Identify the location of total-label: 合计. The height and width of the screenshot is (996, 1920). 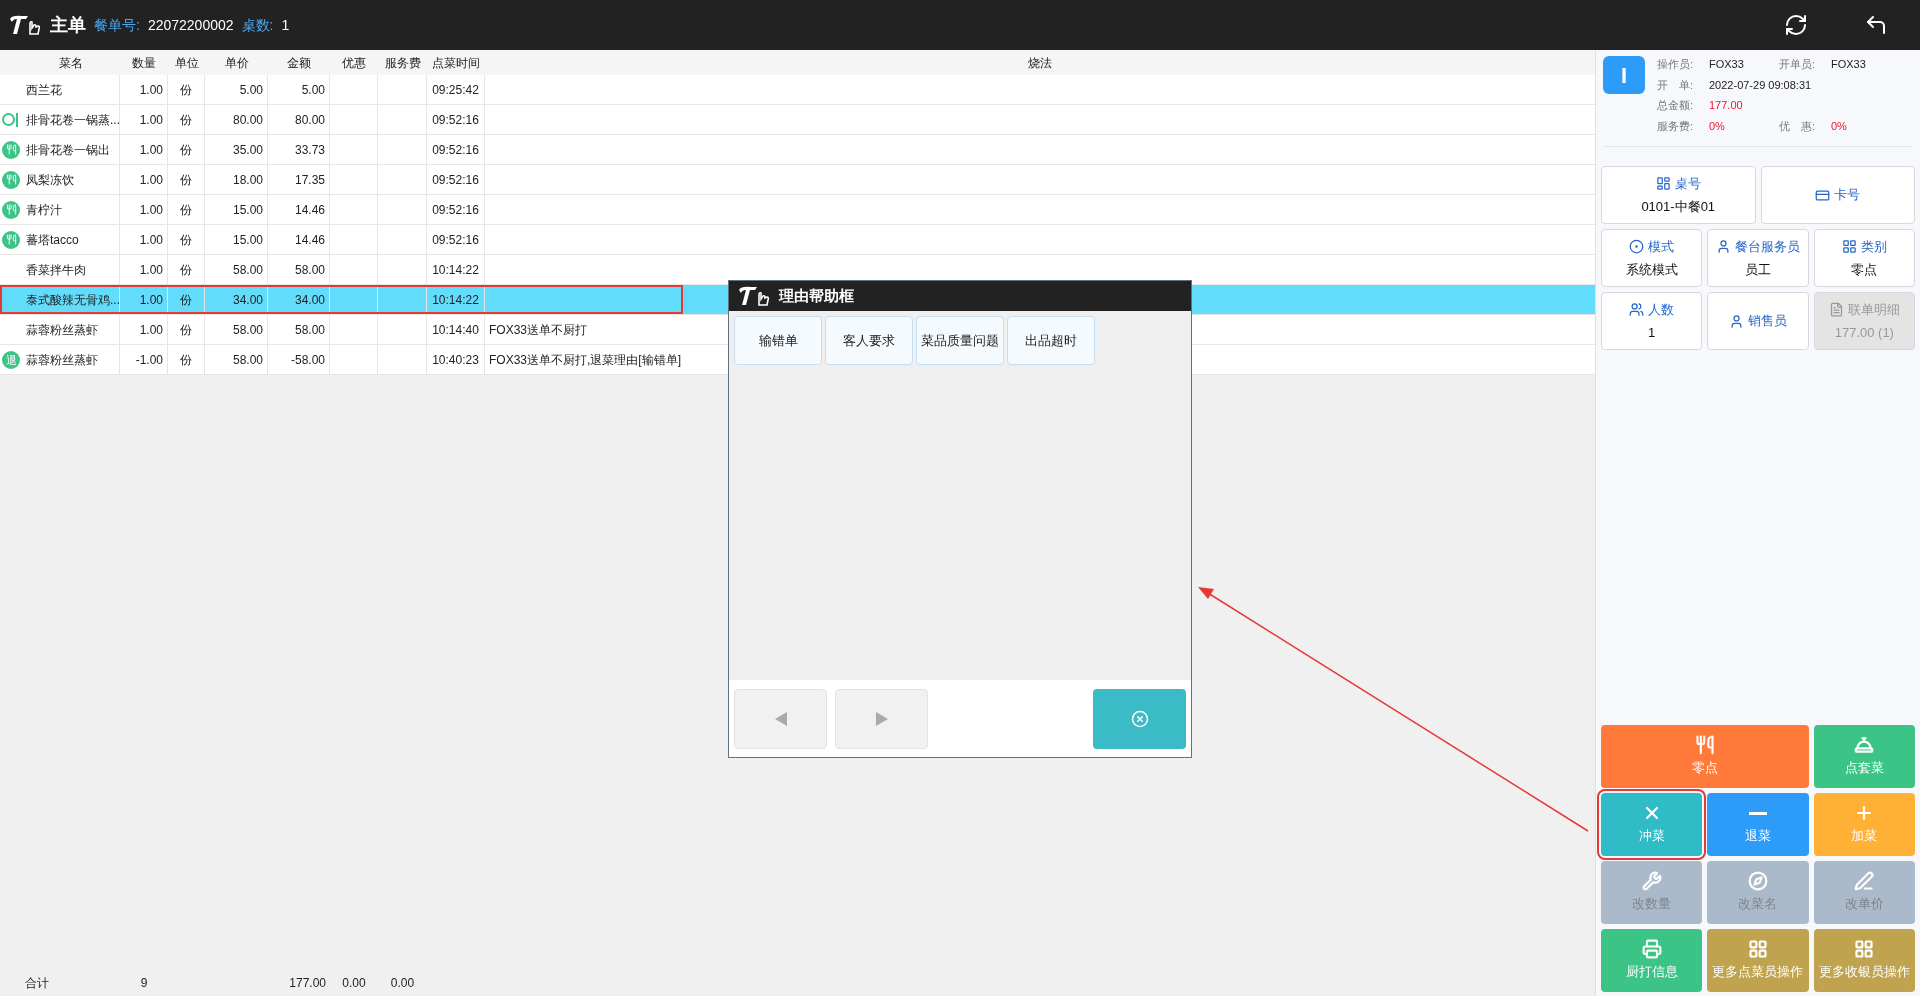
(37, 983).